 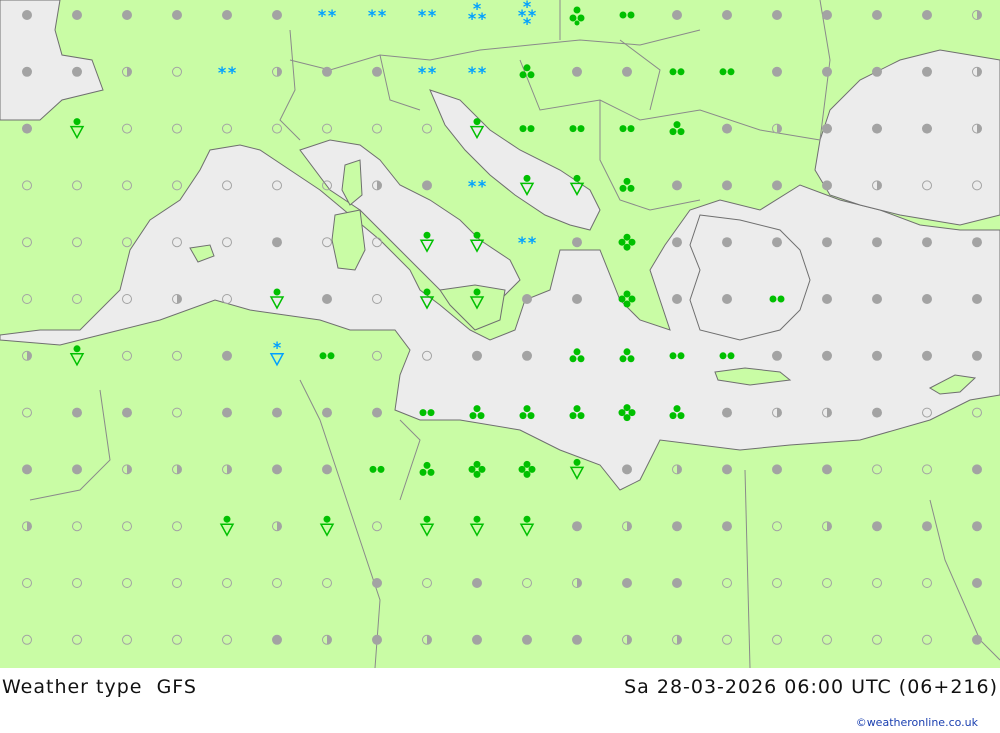 I want to click on sardinia, so click(x=348, y=240).